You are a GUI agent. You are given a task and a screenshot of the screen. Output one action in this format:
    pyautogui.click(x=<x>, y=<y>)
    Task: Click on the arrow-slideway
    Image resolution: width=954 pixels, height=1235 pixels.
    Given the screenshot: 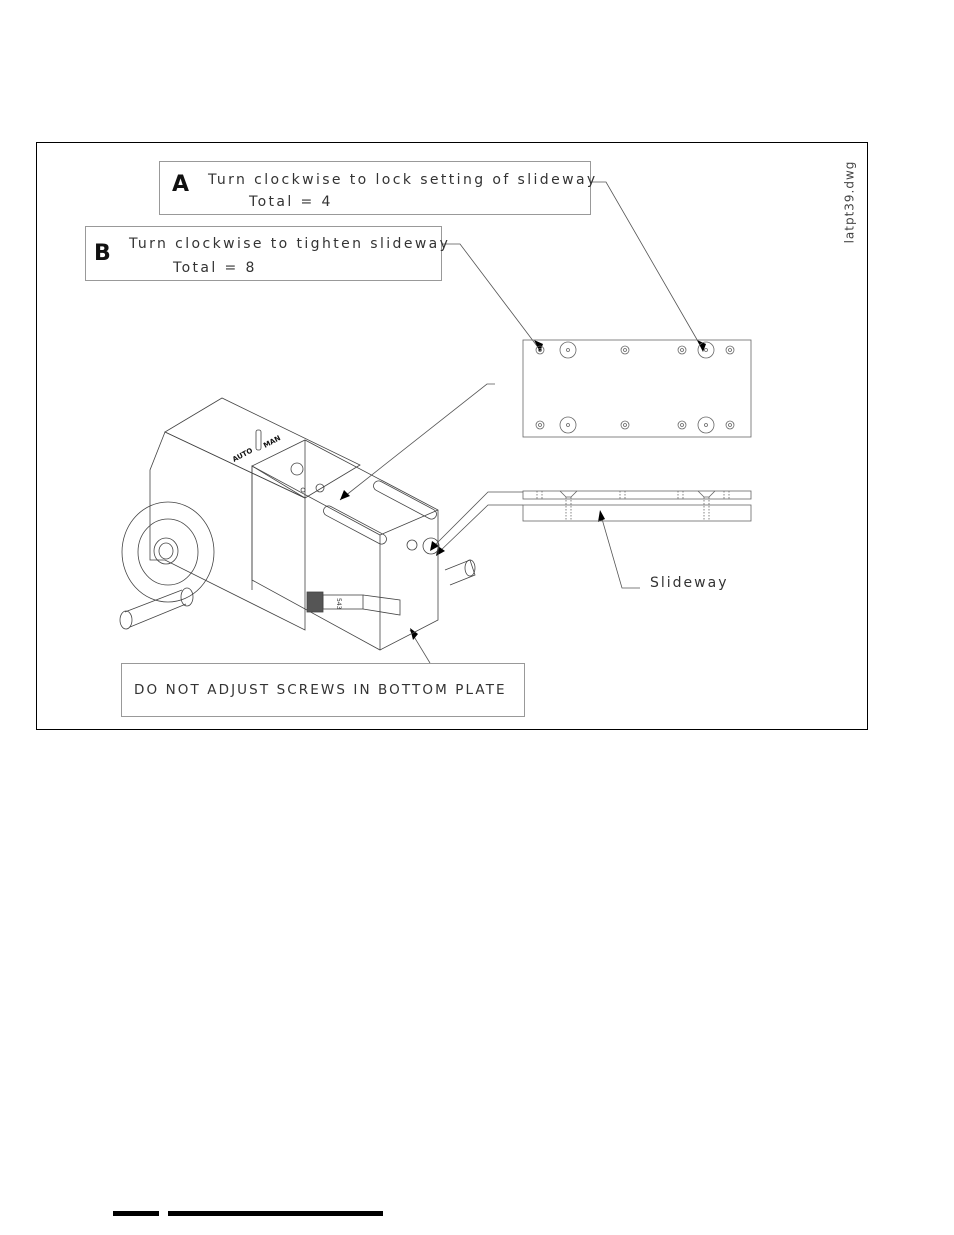 What is the action you would take?
    pyautogui.click(x=601, y=516)
    